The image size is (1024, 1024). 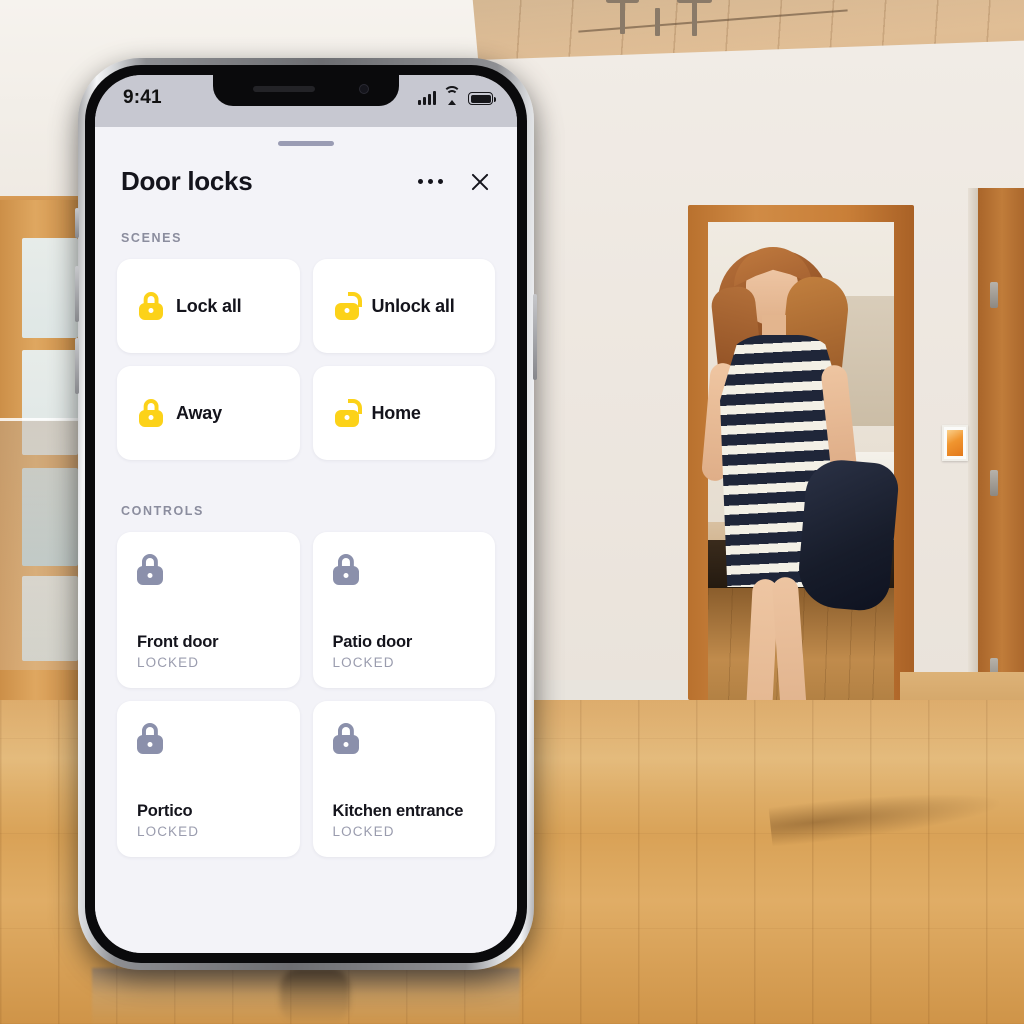 I want to click on control-card-front-door: Front door LOCKED, so click(x=208, y=610).